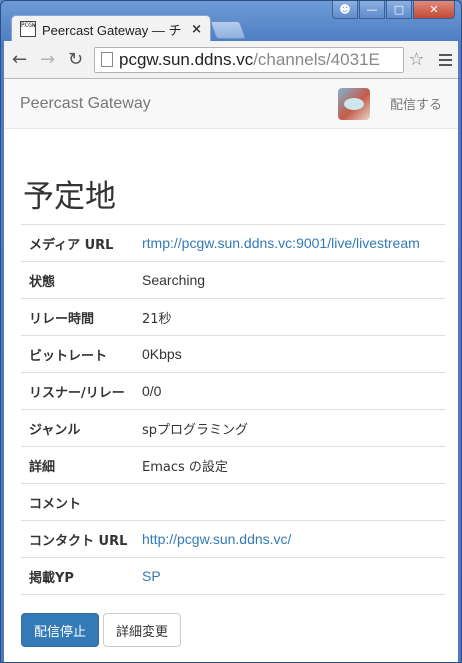  Describe the element at coordinates (55, 430) in the screenshot. I see `row-label: ジャンル` at that location.